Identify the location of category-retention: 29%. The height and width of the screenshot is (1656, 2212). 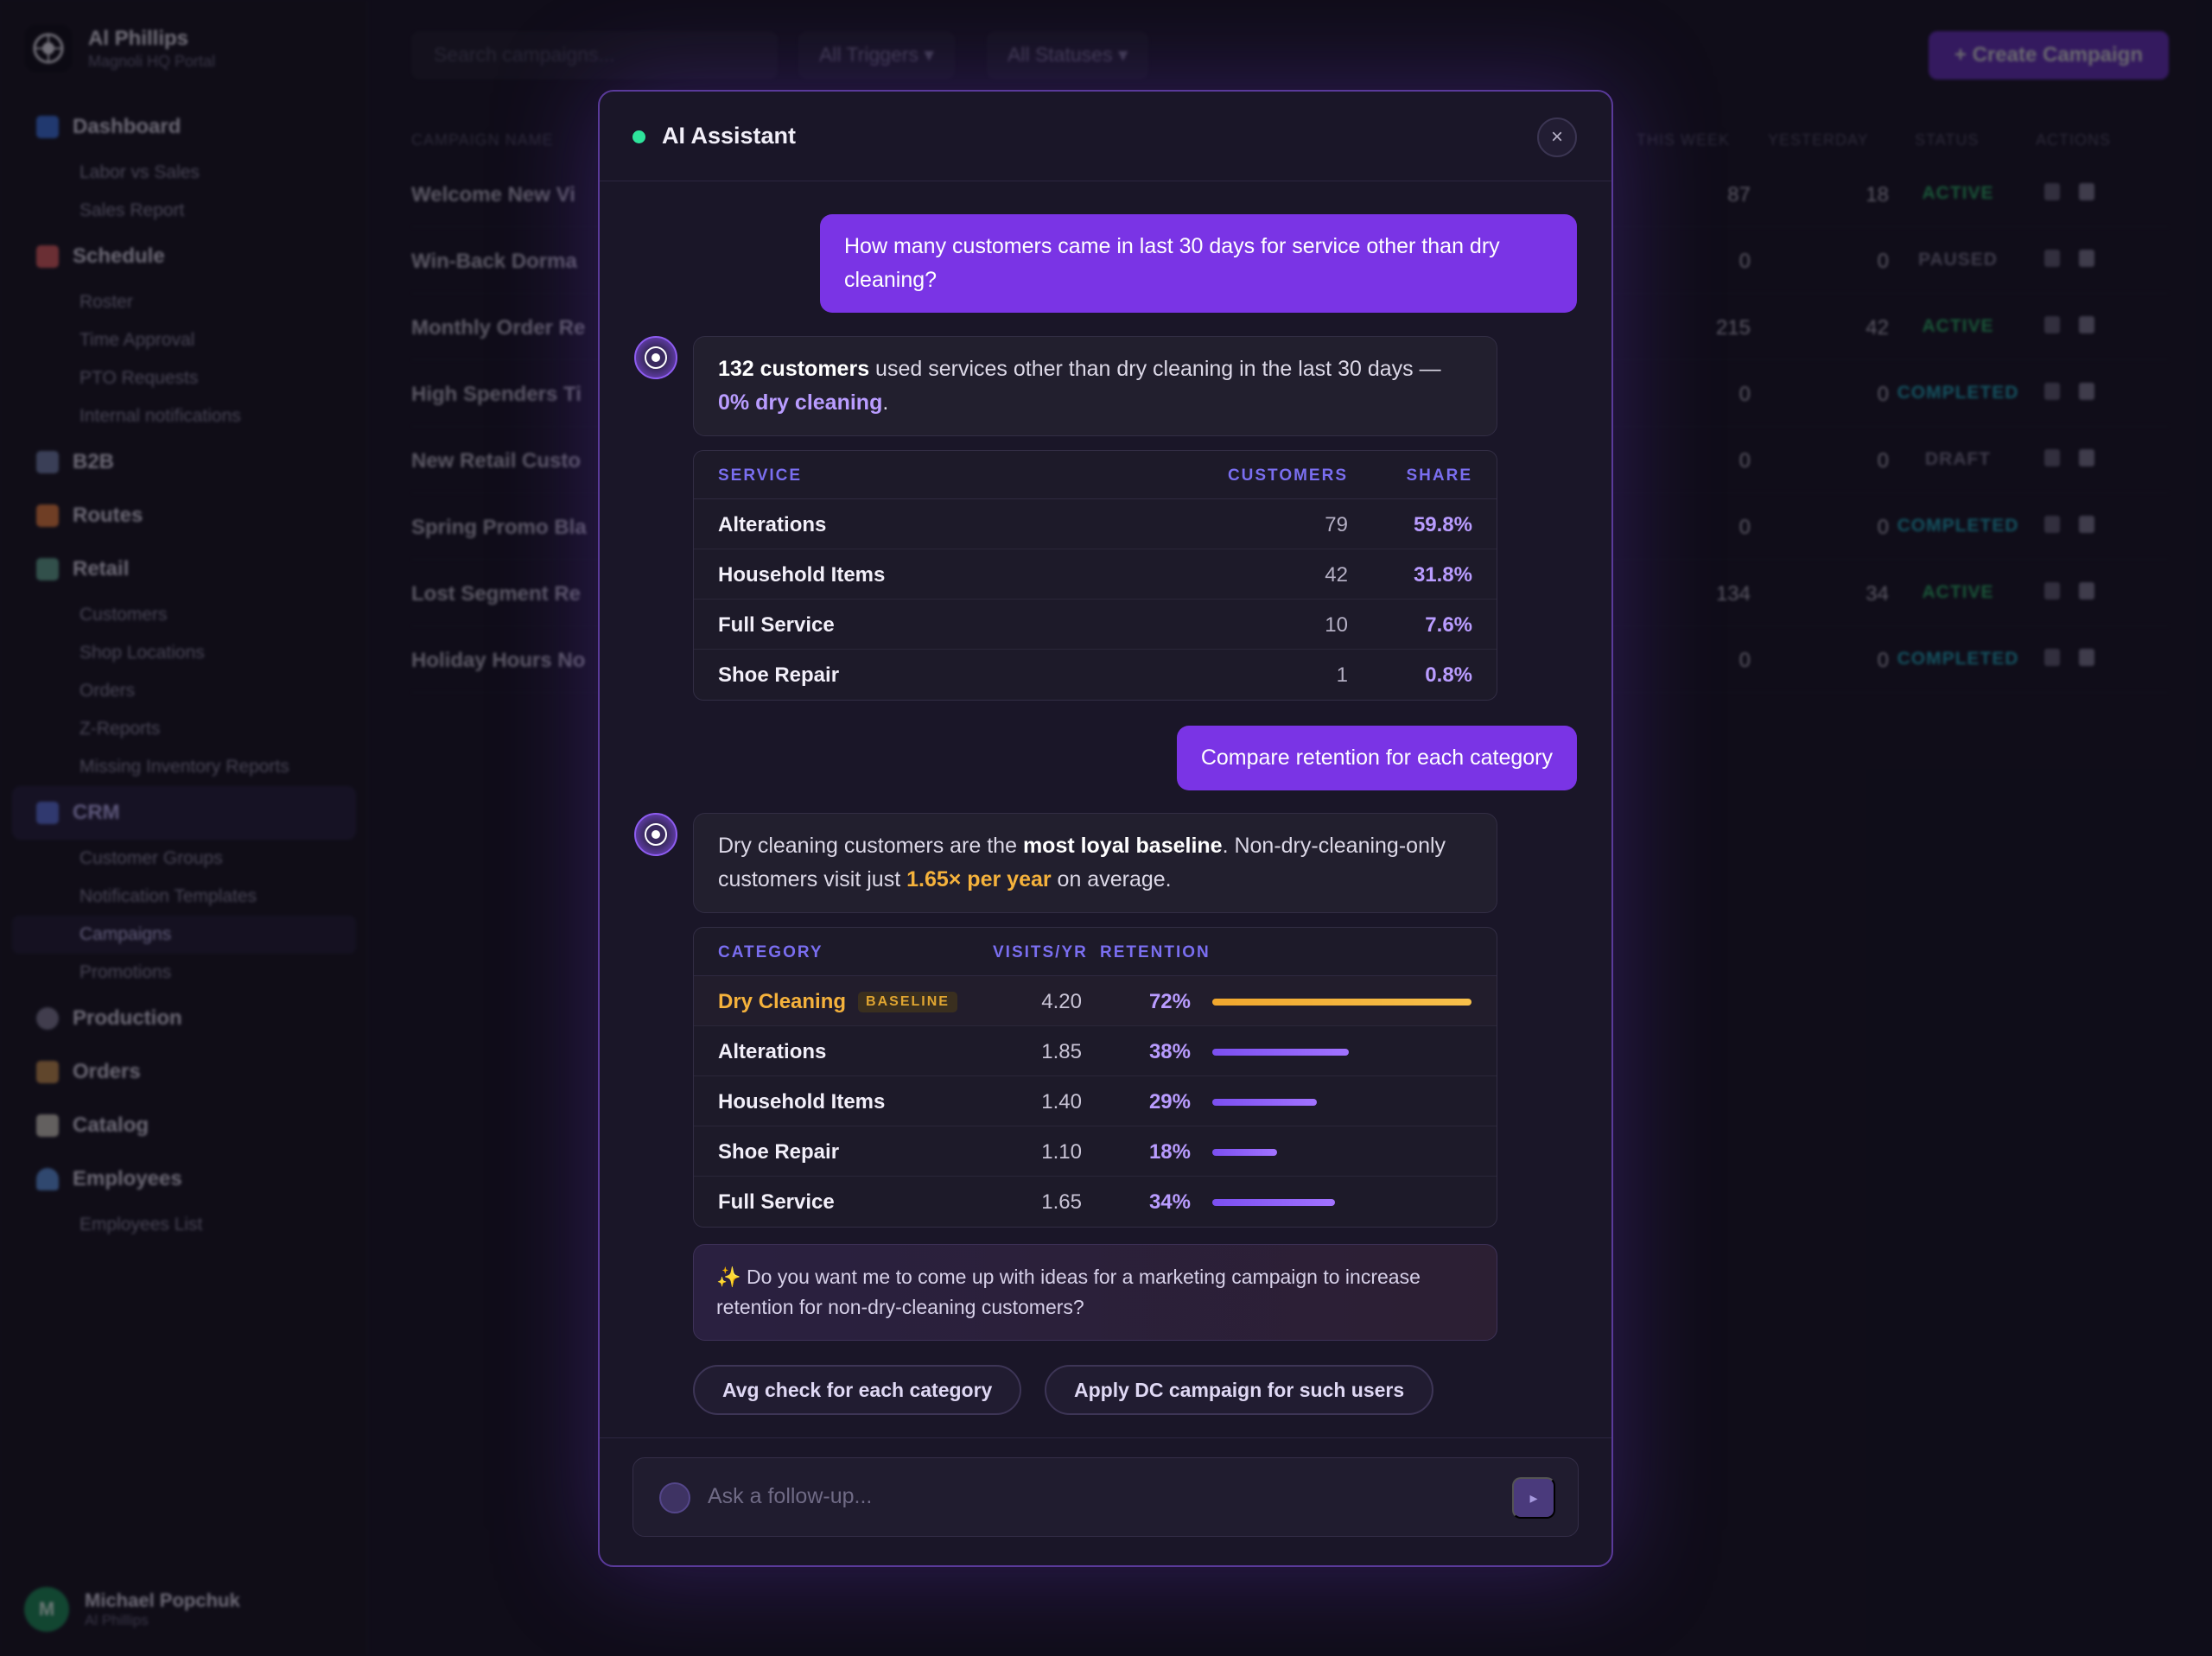
(1169, 1102).